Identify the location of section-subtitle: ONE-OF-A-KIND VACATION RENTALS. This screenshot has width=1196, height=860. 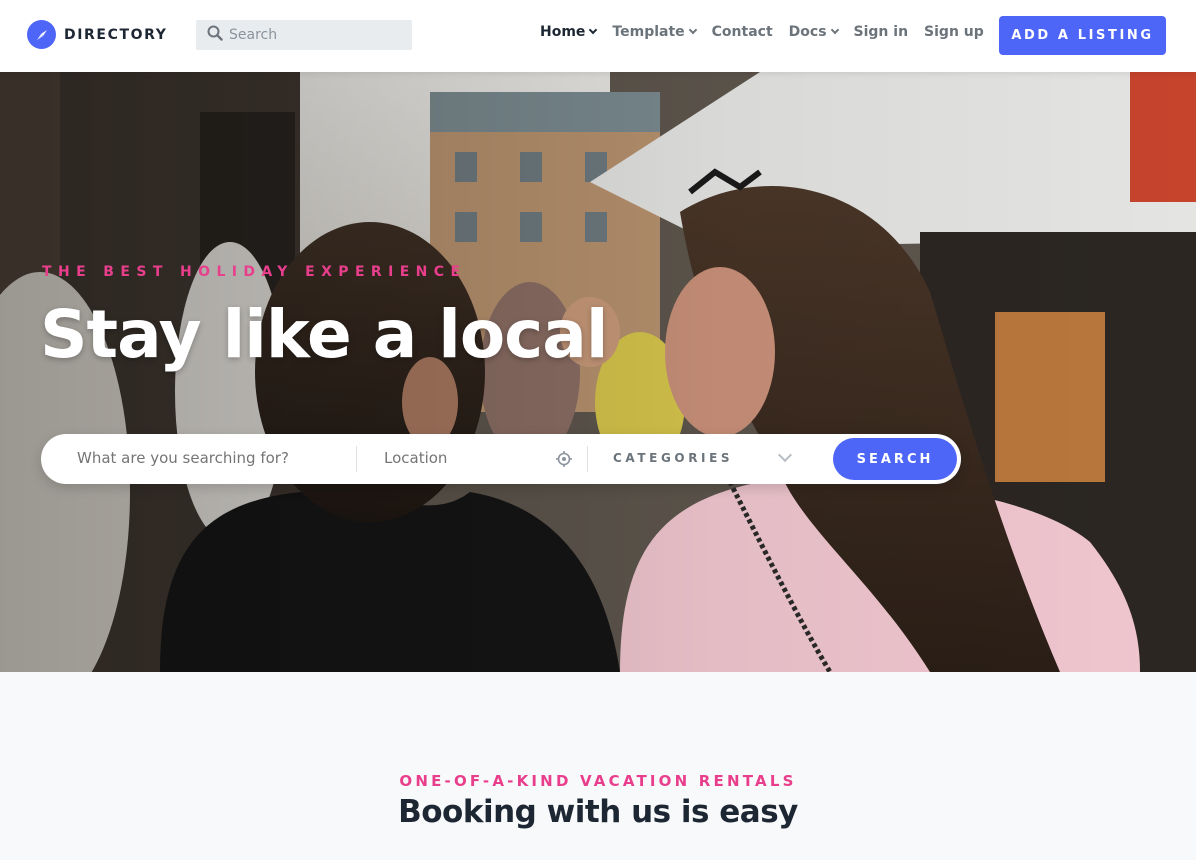
(598, 781).